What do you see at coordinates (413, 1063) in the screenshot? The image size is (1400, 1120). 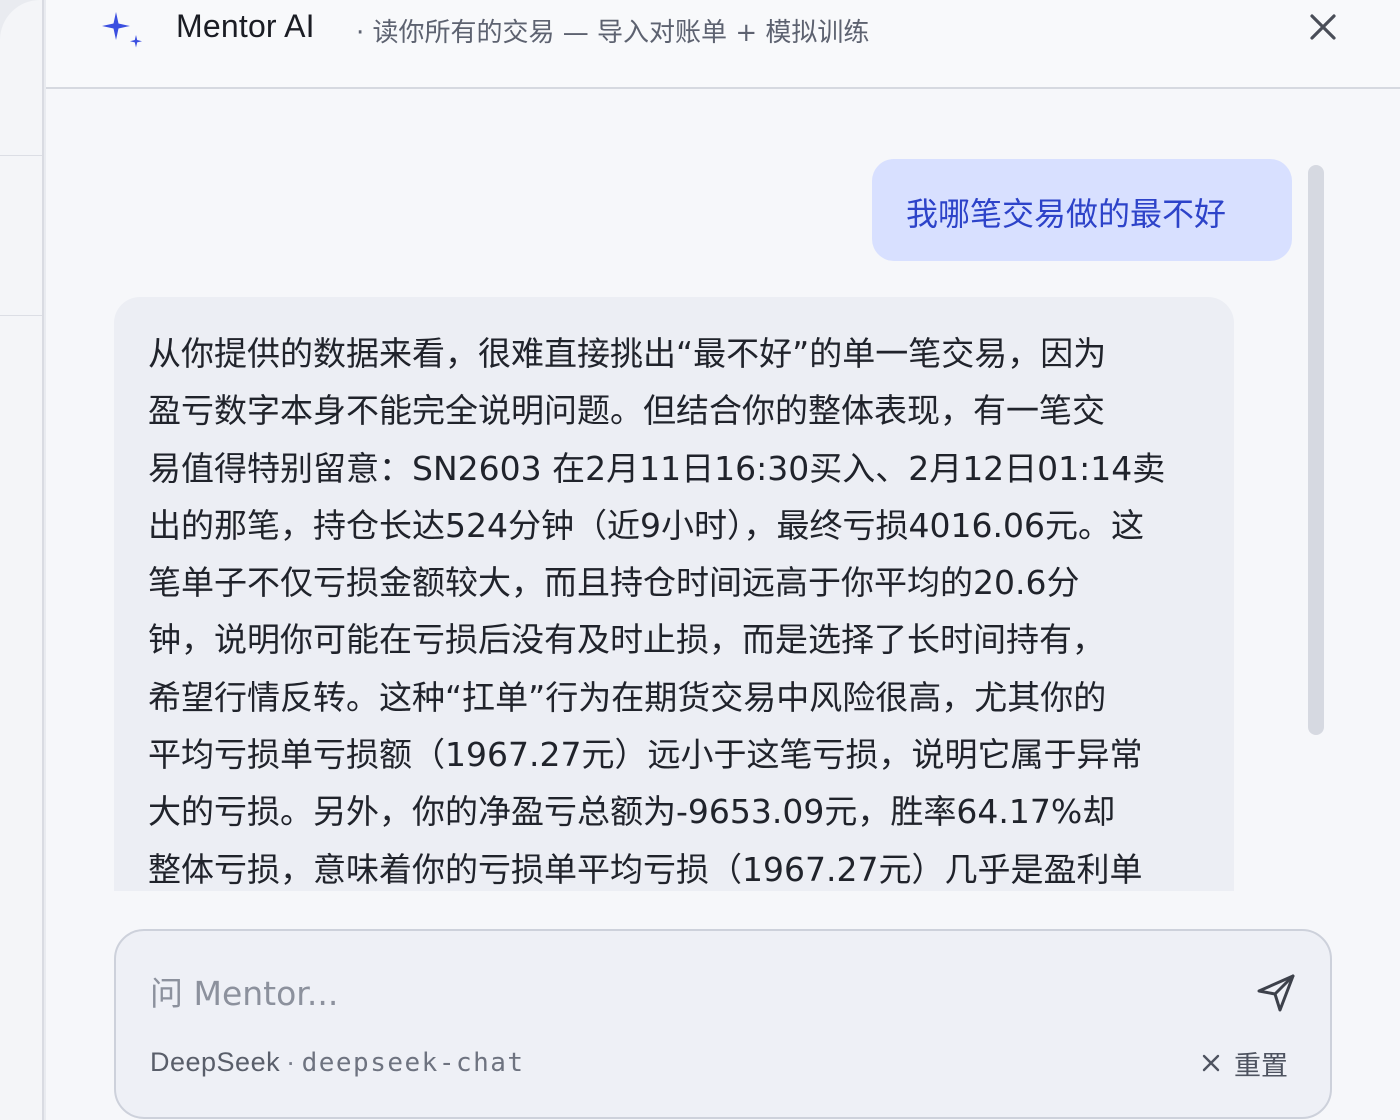 I see `model-name: deepseek-chat` at bounding box center [413, 1063].